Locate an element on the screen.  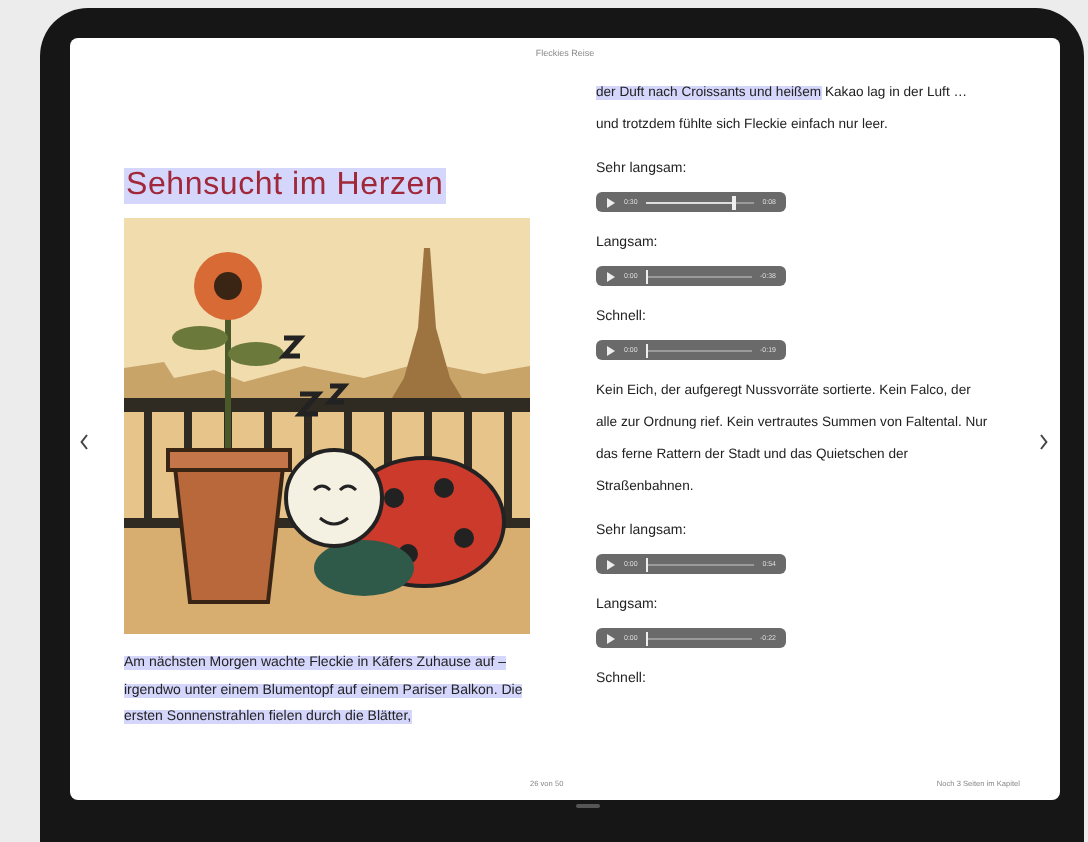
previous-page-icon is located at coordinates (84, 442).